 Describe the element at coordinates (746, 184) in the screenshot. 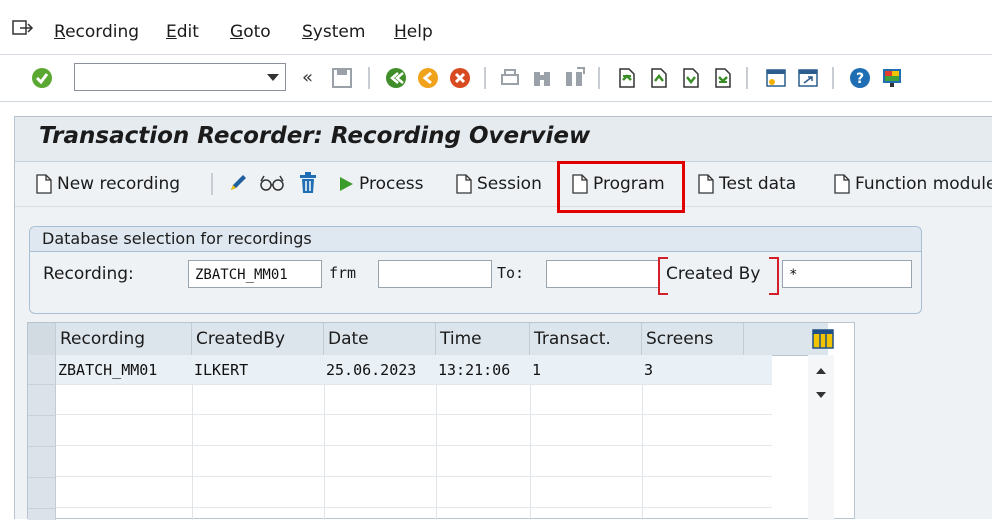

I see `test-data-button: Test data` at that location.